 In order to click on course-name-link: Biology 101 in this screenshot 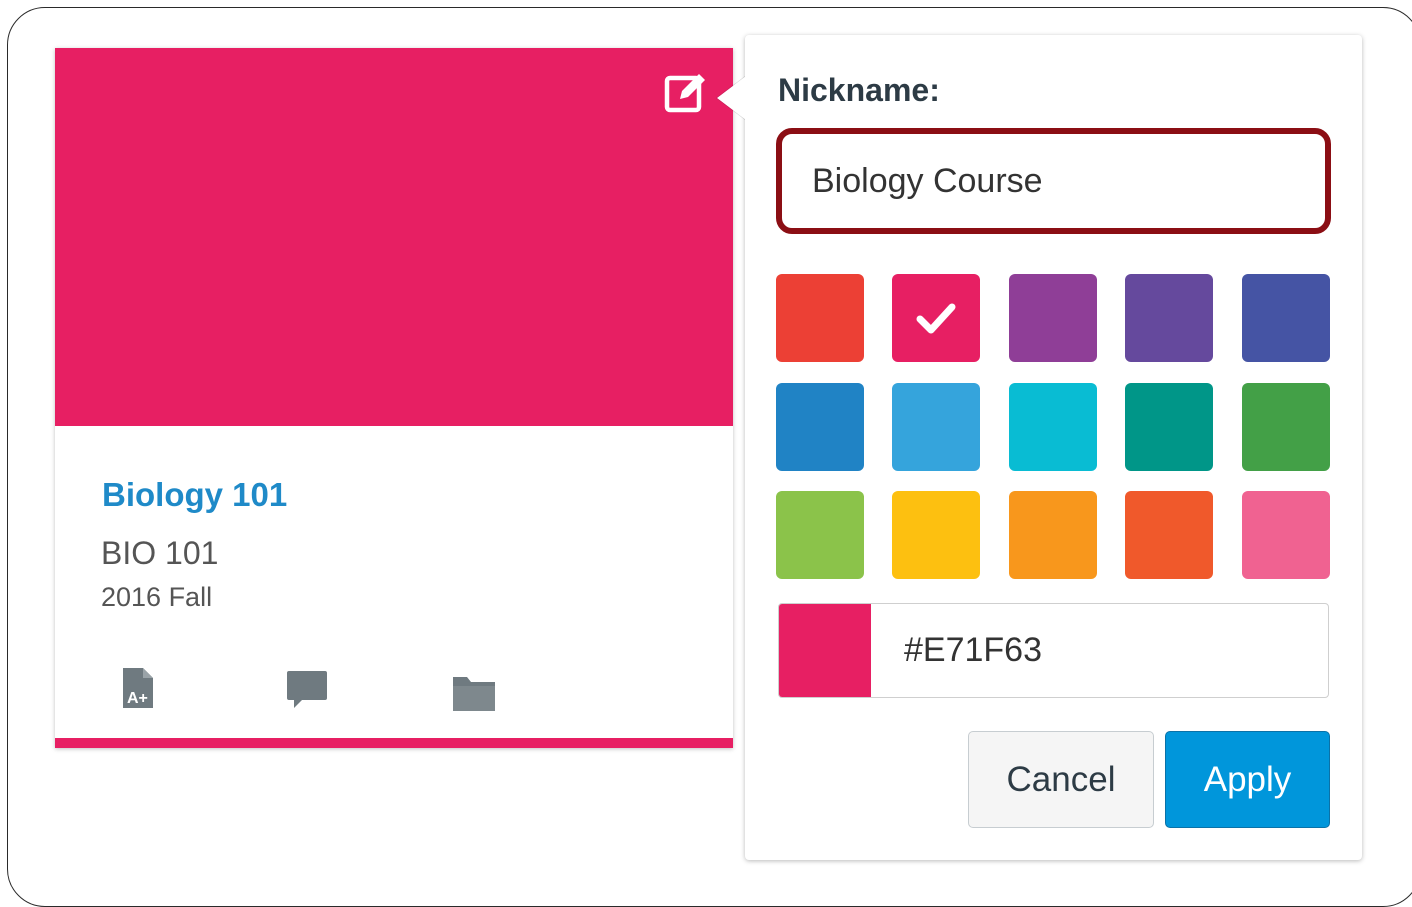, I will do `click(194, 495)`.